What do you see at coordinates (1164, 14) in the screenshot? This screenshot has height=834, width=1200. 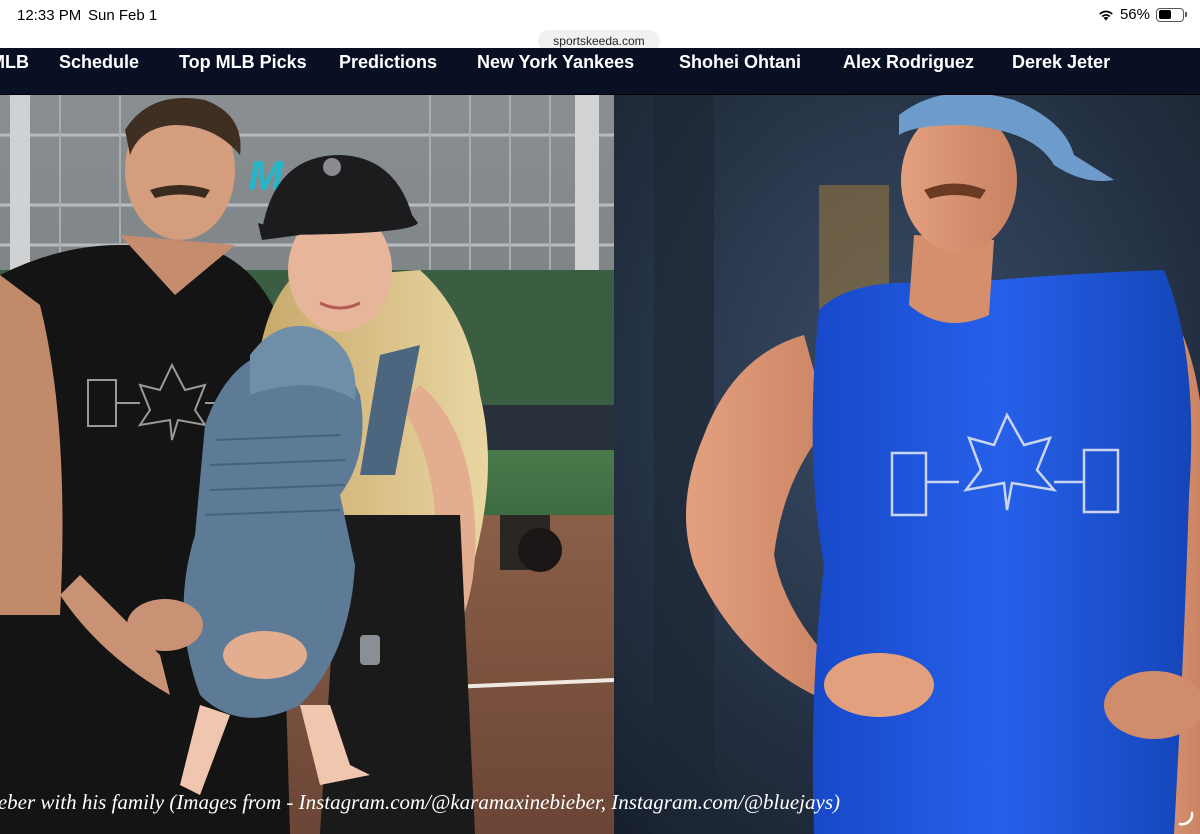 I see `battery-level-fill` at bounding box center [1164, 14].